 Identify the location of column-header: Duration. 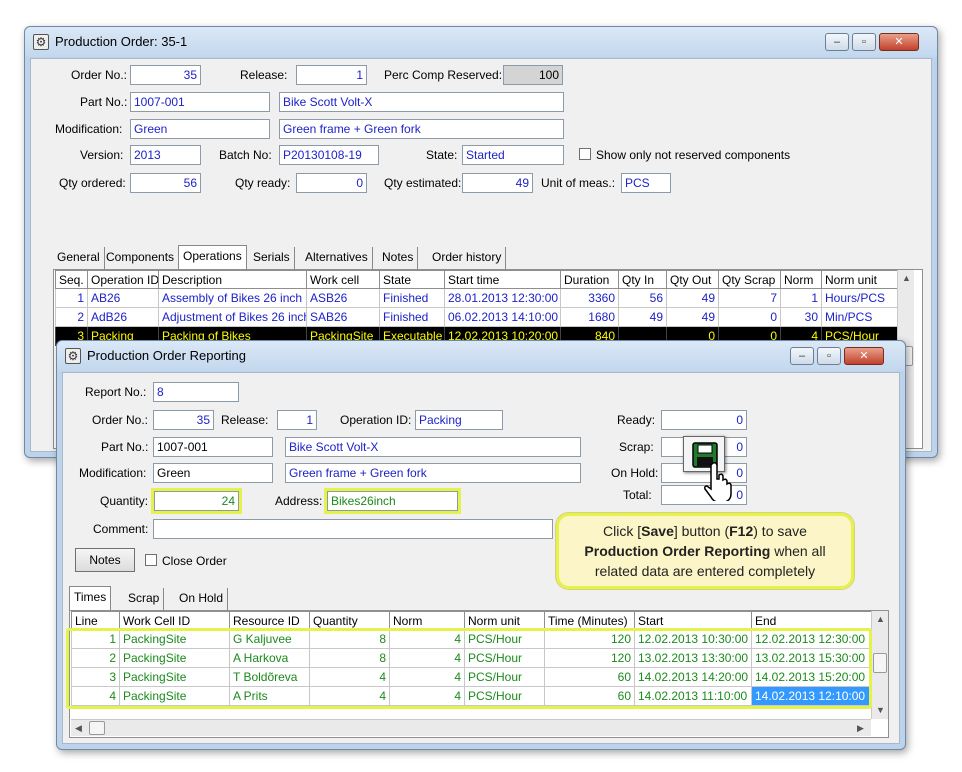
(589, 279).